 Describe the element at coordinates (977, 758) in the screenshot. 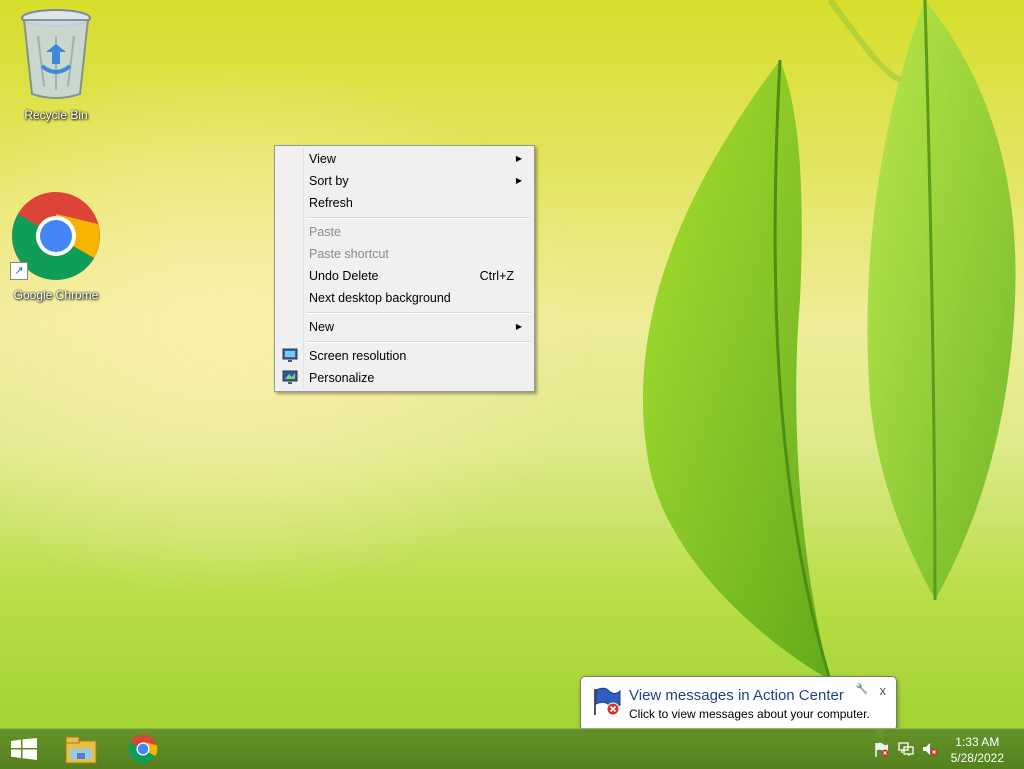

I see `clock-date: 5/28/2022` at that location.